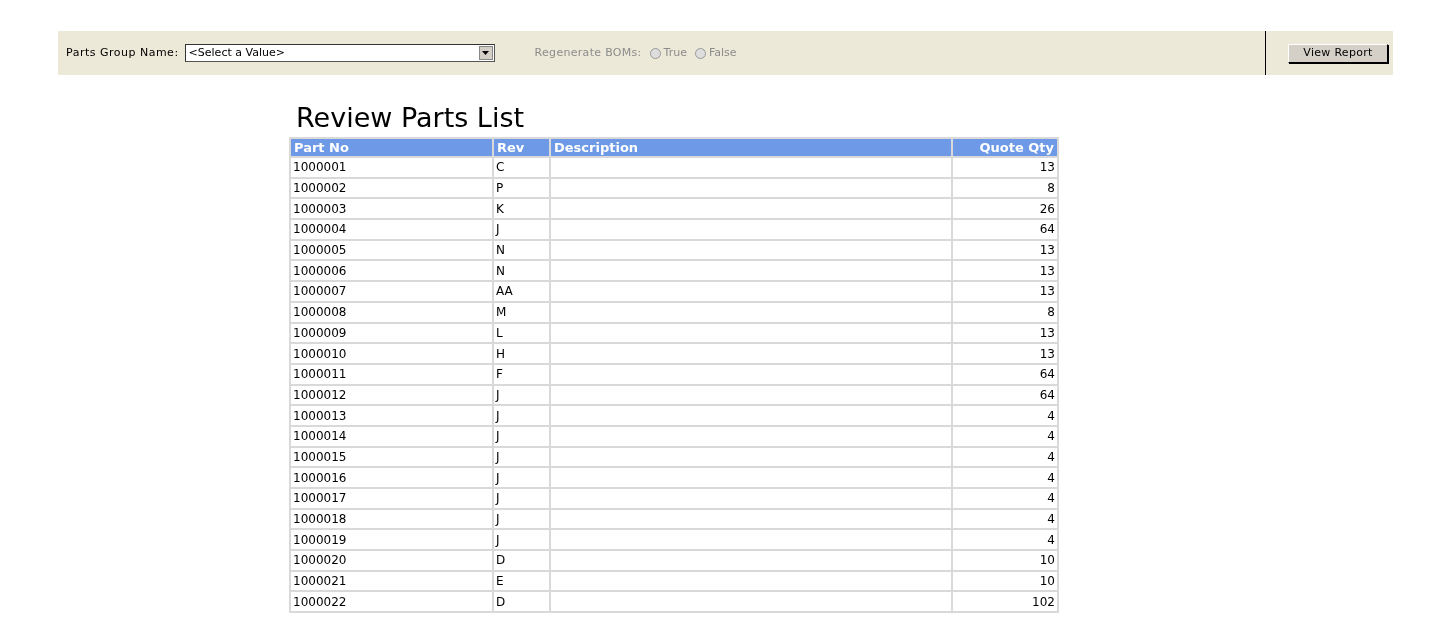 The image size is (1447, 637). What do you see at coordinates (391, 271) in the screenshot?
I see `table-cell: 1000006` at bounding box center [391, 271].